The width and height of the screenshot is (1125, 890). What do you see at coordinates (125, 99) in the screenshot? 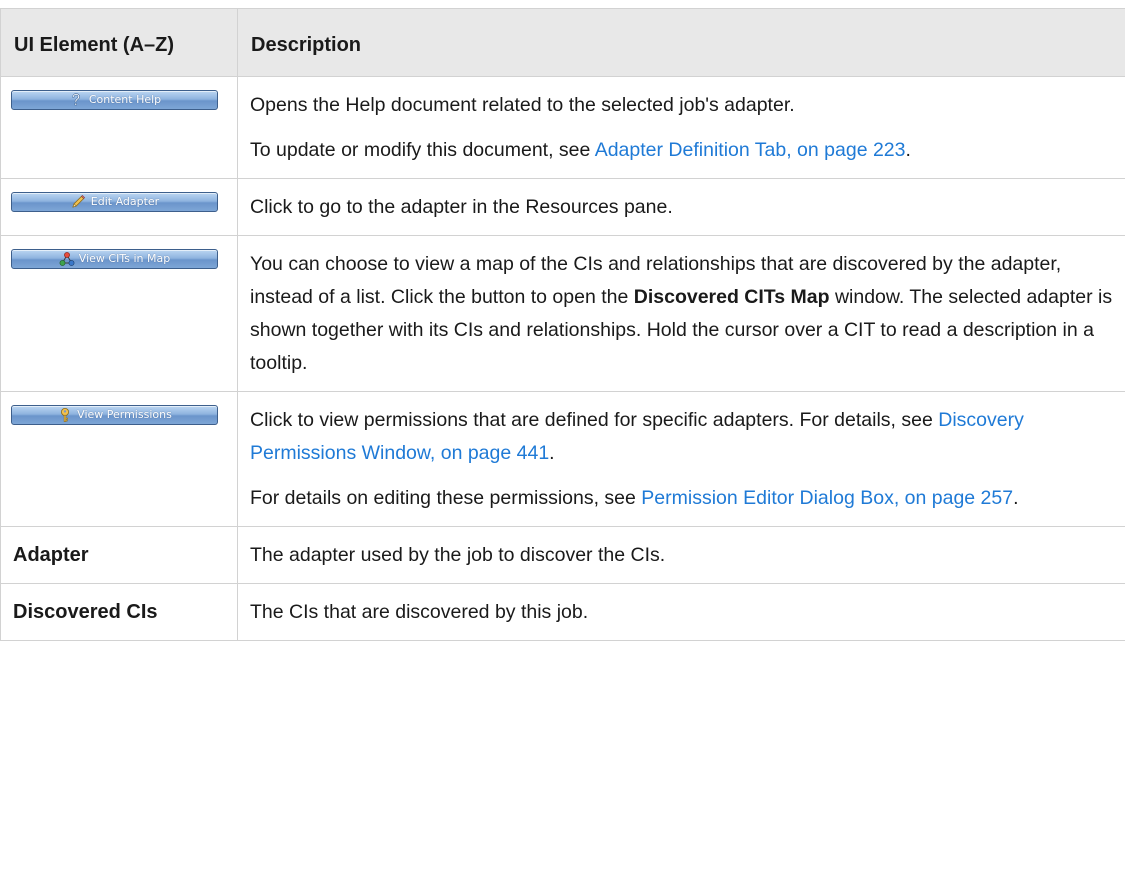
I see `button-label: Content Help` at bounding box center [125, 99].